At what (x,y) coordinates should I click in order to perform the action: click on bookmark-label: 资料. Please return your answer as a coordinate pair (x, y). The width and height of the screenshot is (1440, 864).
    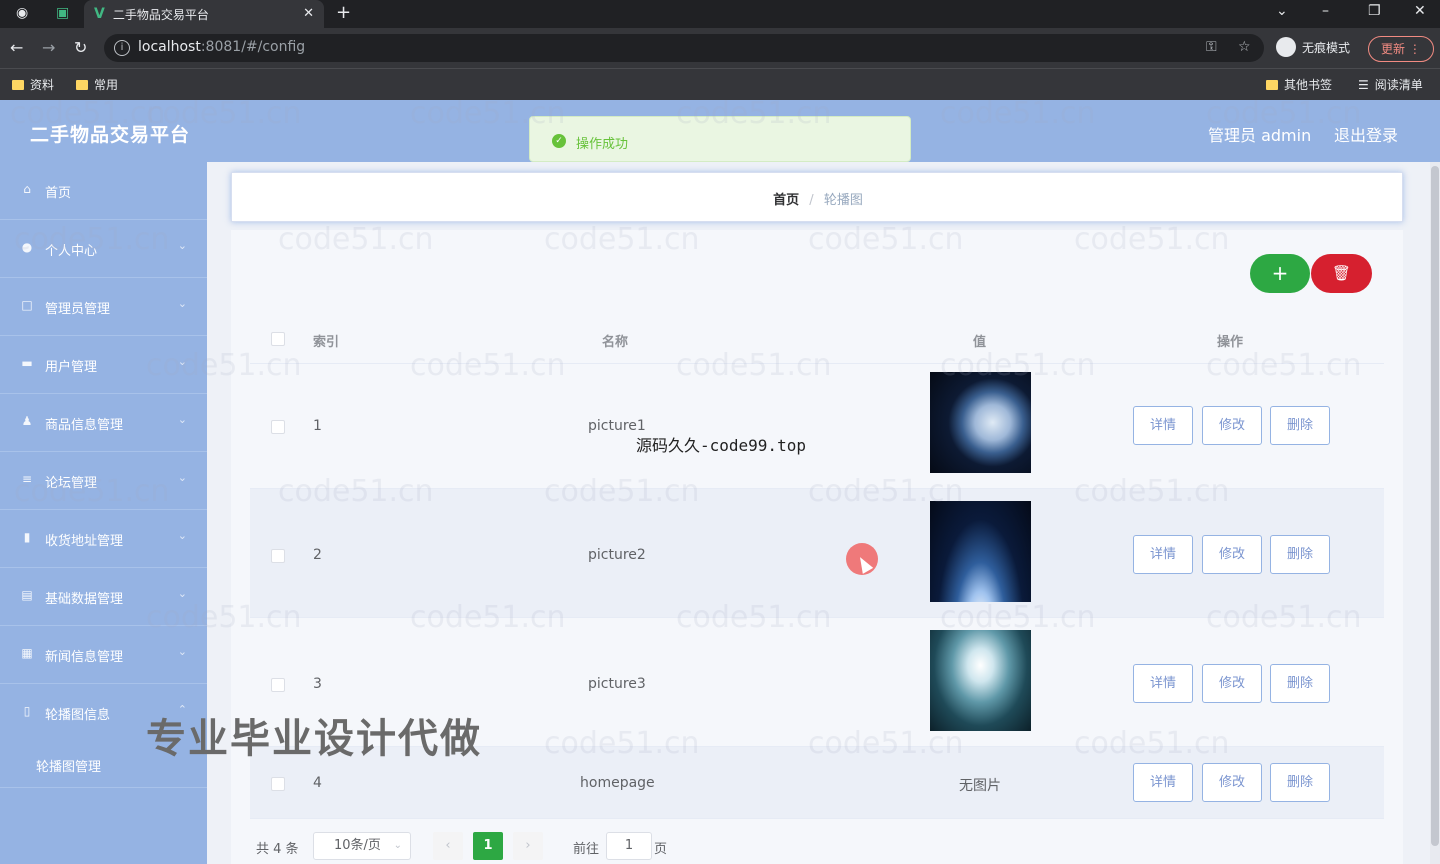
    Looking at the image, I should click on (42, 85).